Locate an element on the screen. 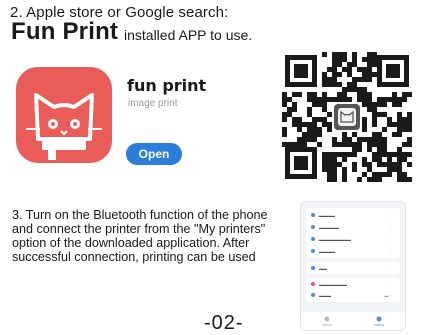  qr-code is located at coordinates (347, 117).